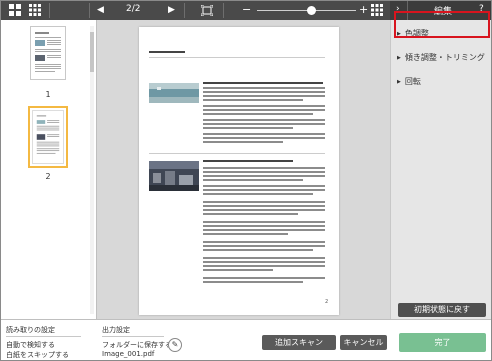  Describe the element at coordinates (15, 10) in the screenshot. I see `grid-view-large-icon` at that location.